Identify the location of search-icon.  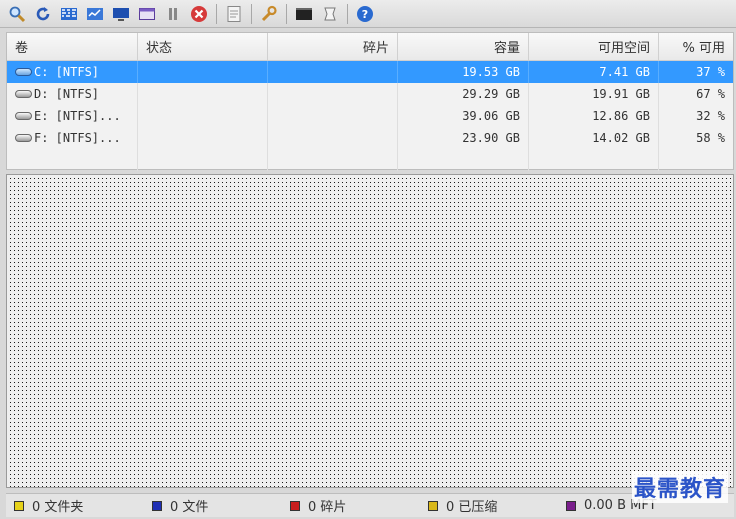
(17, 14).